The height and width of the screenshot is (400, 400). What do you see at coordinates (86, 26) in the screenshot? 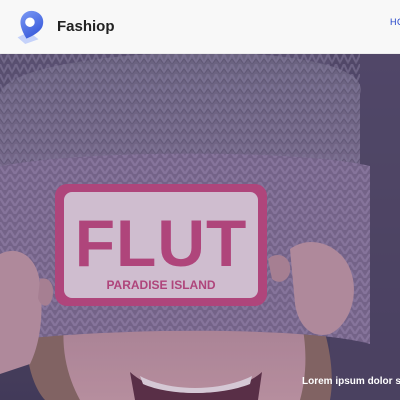
I see `brand-name: Fashiop` at bounding box center [86, 26].